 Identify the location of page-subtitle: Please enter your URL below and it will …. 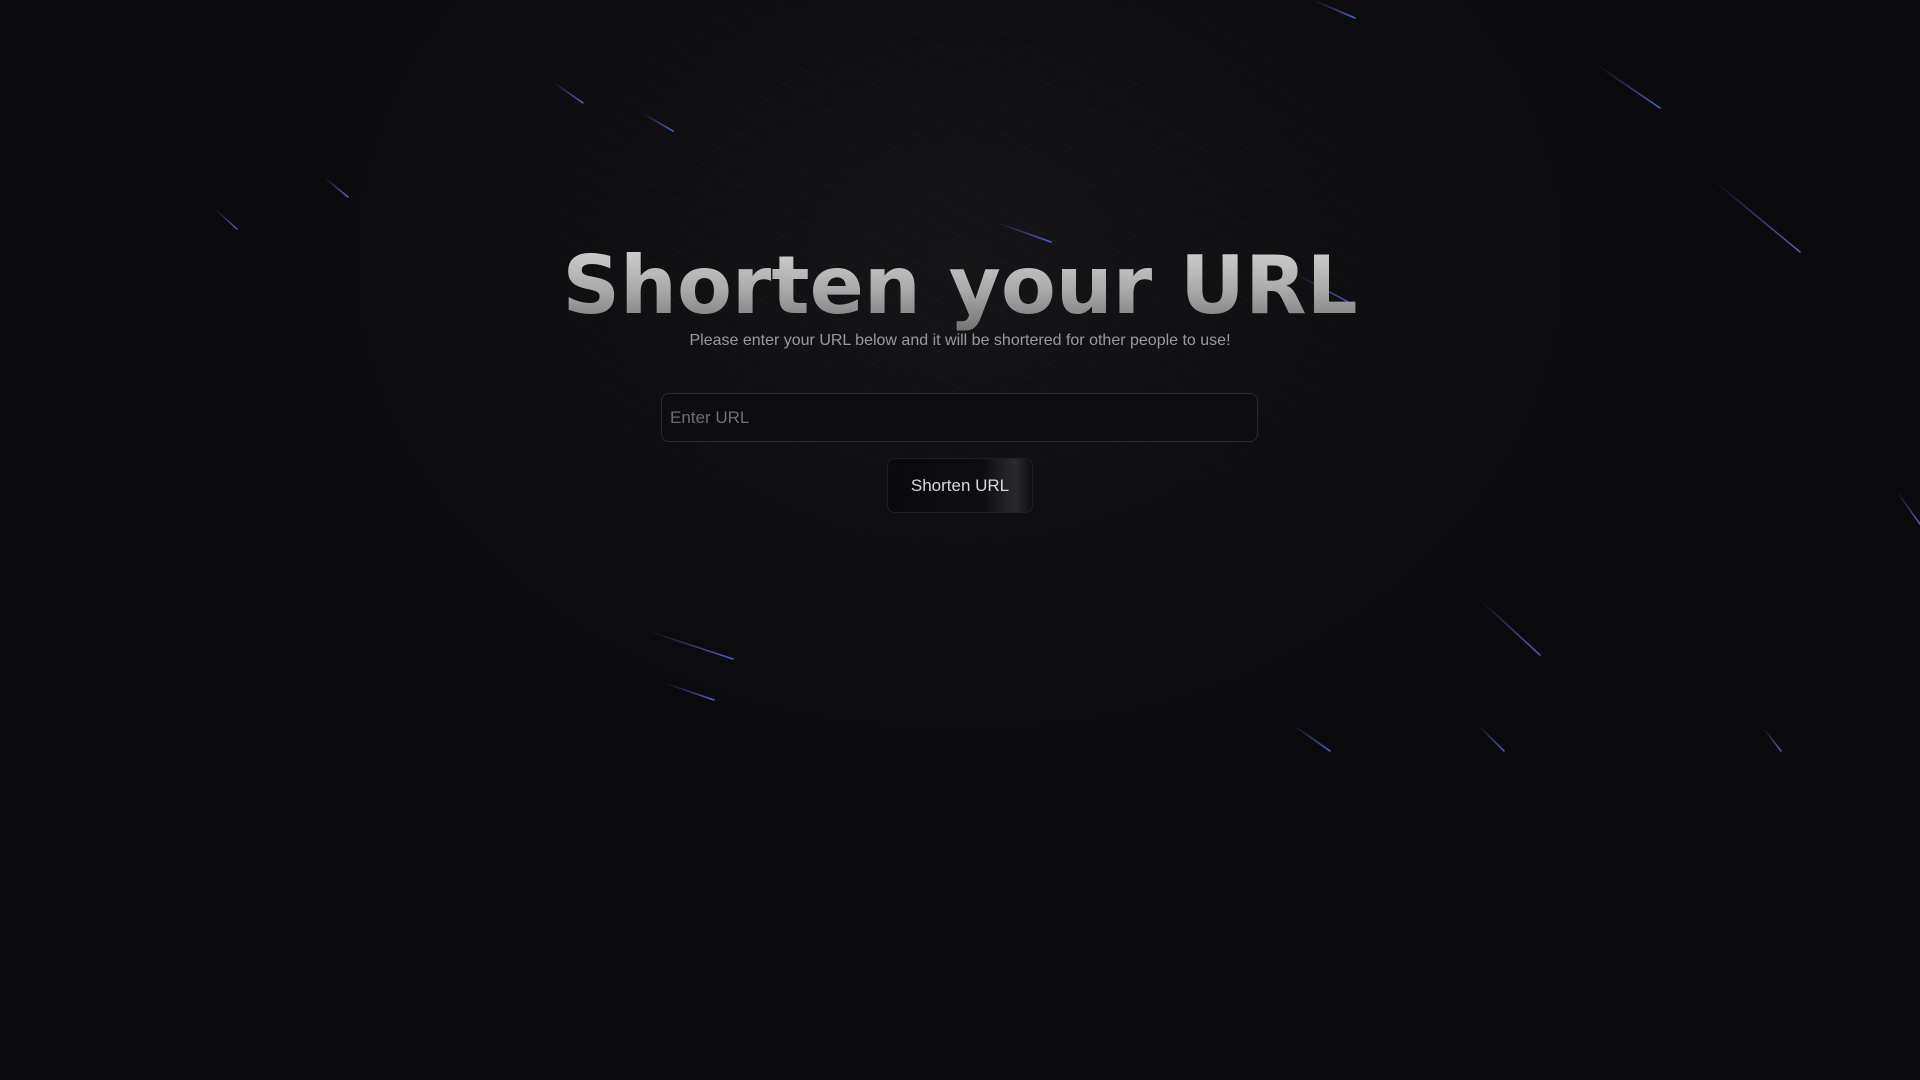
(960, 340).